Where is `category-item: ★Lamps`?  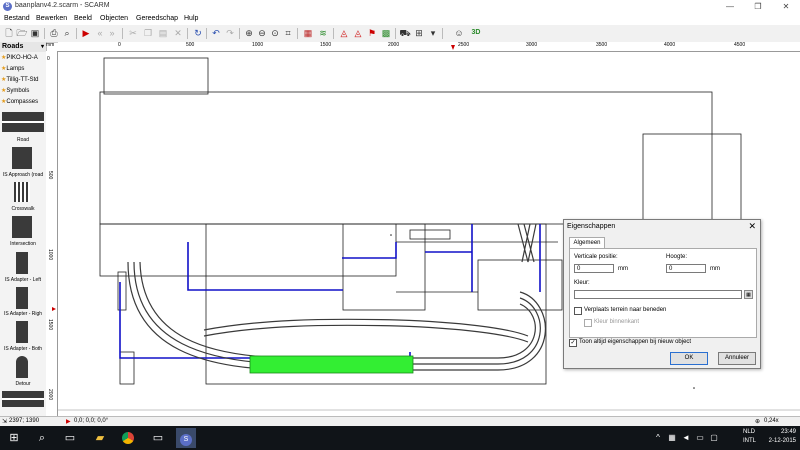 category-item: ★Lamps is located at coordinates (12, 68).